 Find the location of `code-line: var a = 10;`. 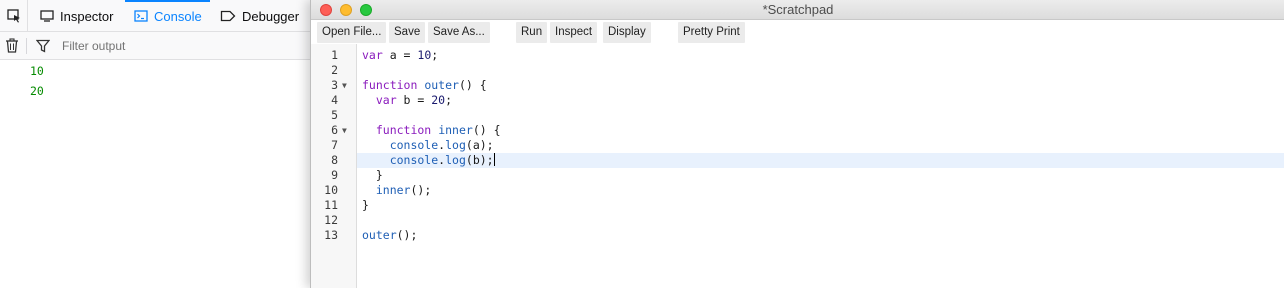

code-line: var a = 10; is located at coordinates (400, 55).